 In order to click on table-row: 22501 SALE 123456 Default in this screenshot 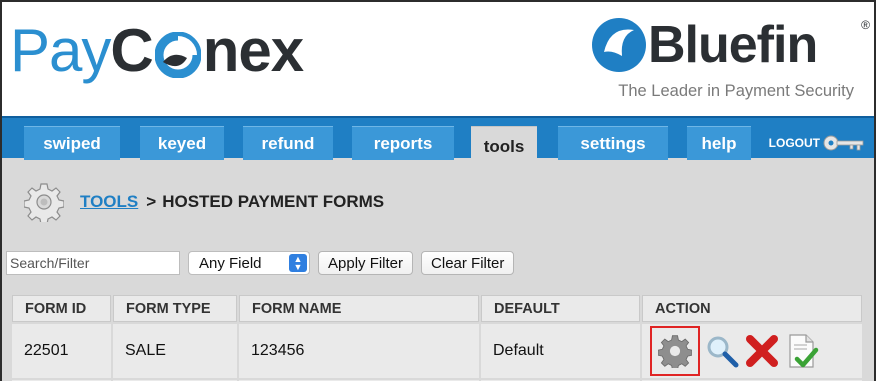, I will do `click(437, 351)`.